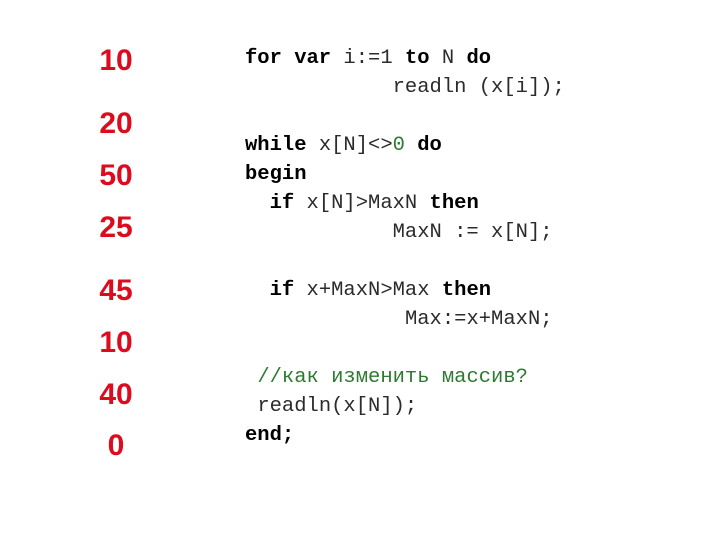  I want to click on code-token-kw: while, so click(282, 145).